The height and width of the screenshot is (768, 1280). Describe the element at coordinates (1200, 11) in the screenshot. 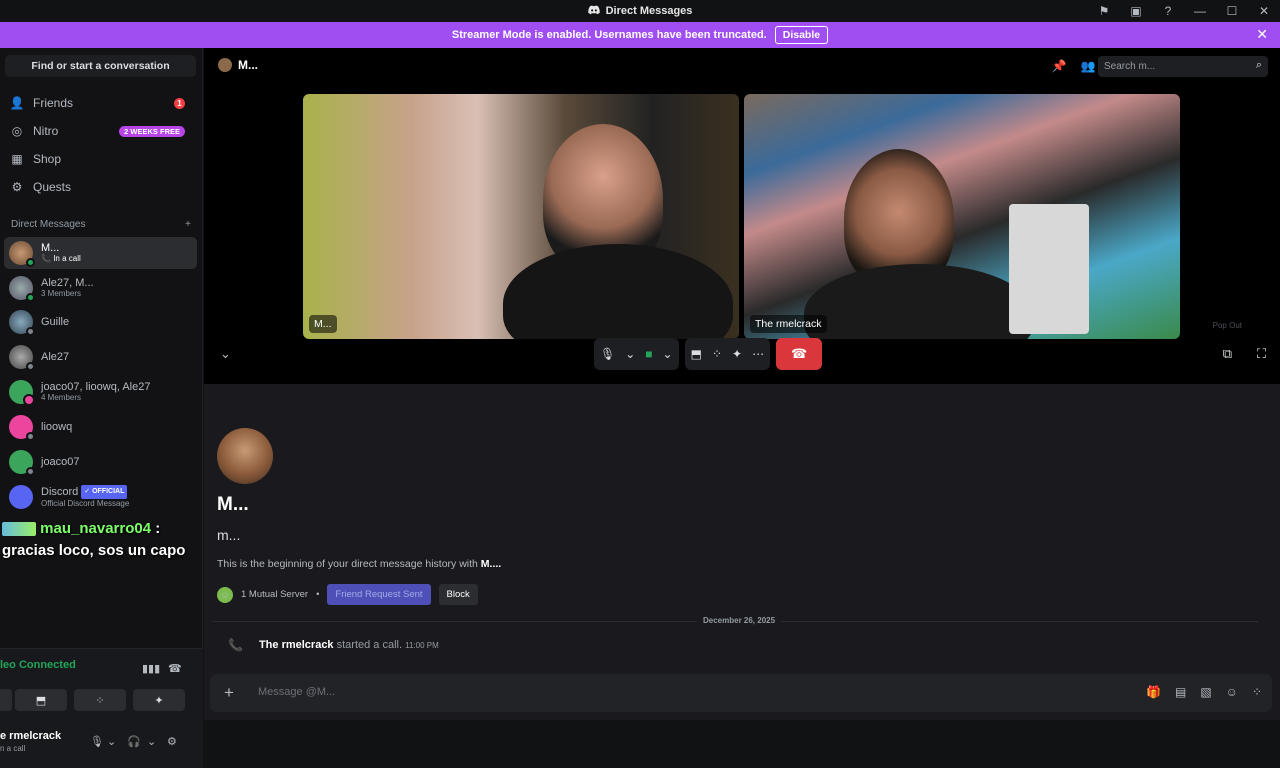

I see `minimize-button: —` at that location.